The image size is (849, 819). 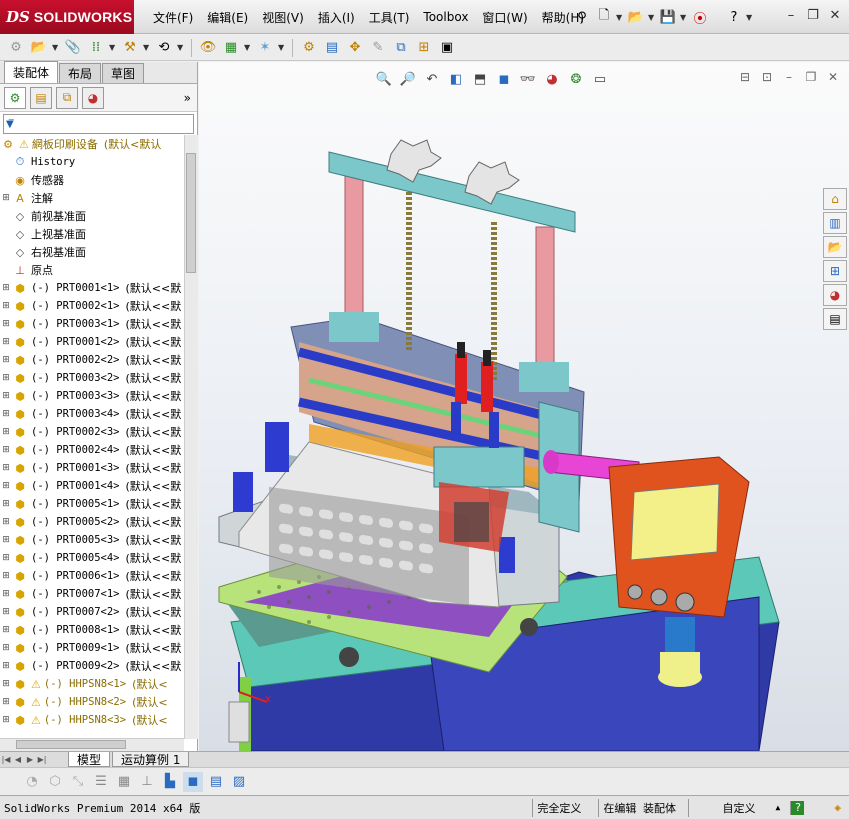 What do you see at coordinates (835, 199) in the screenshot?
I see `home-icon: ⌂` at bounding box center [835, 199].